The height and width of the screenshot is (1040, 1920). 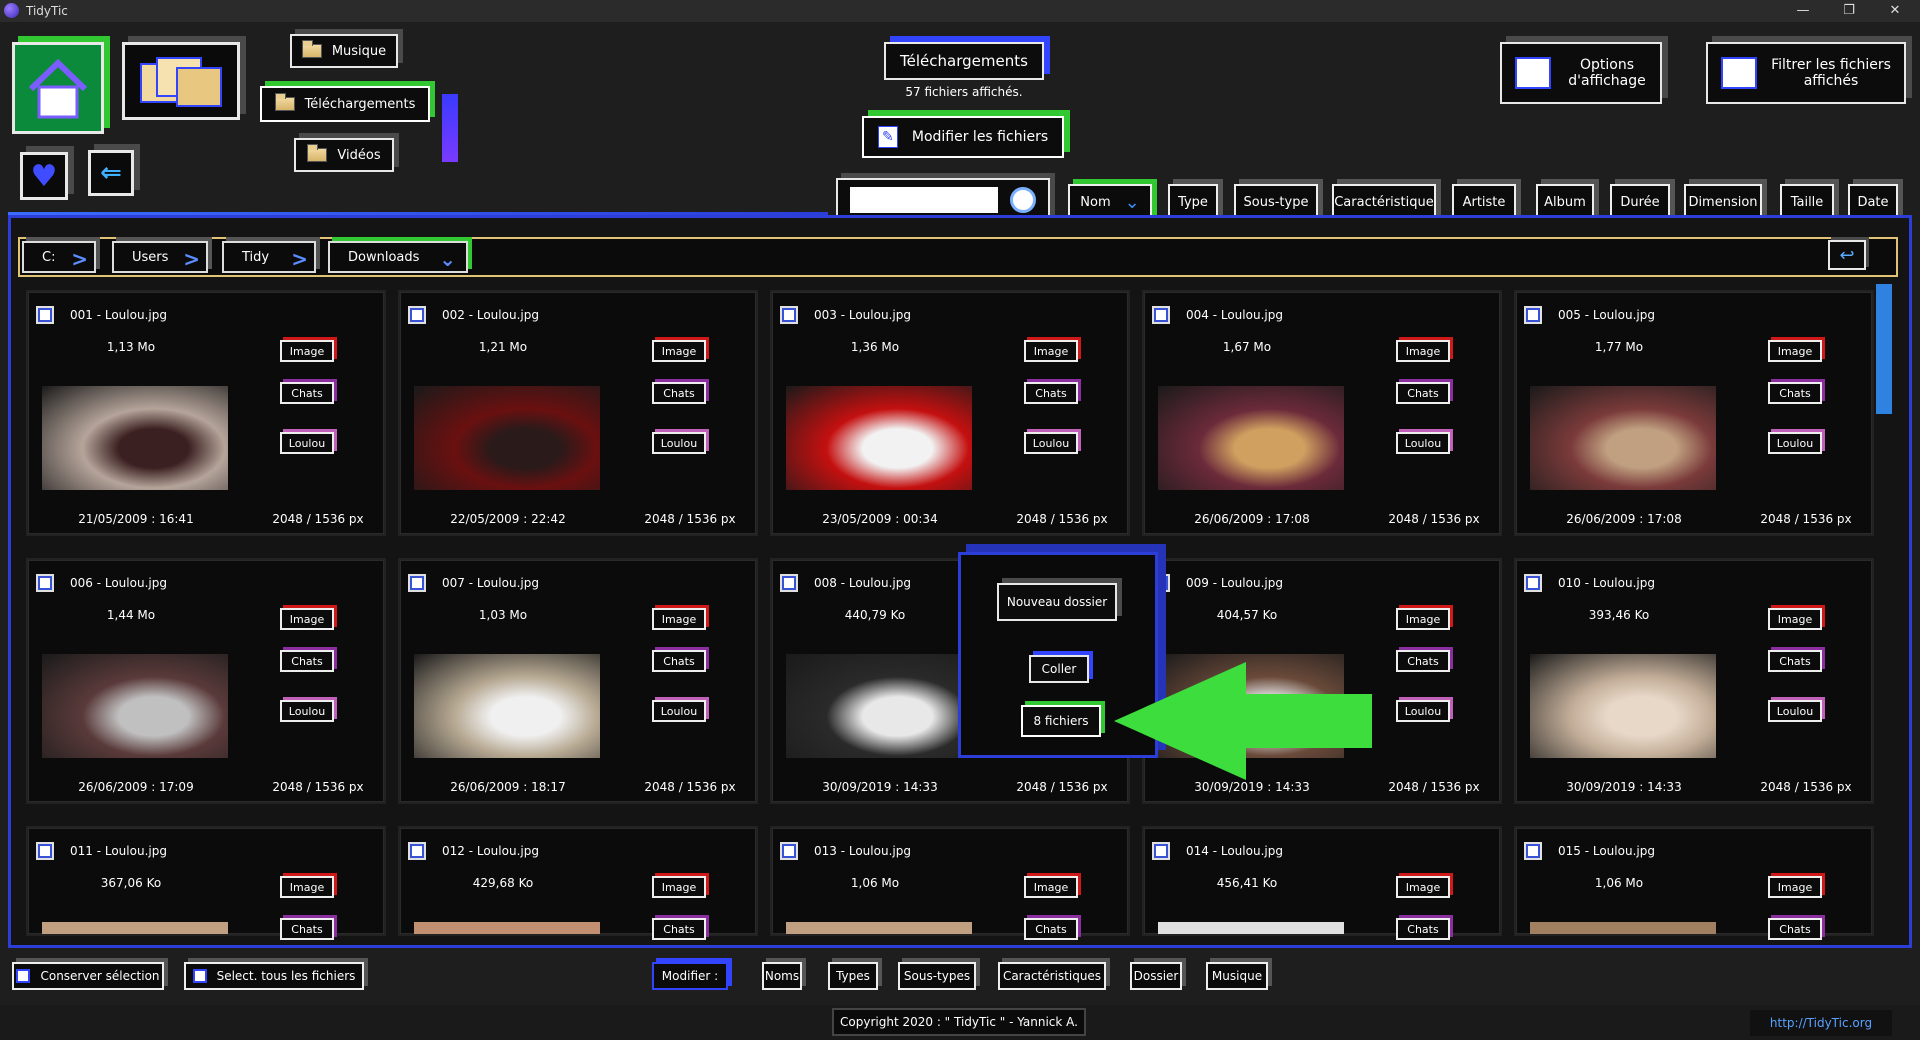 What do you see at coordinates (1061, 721) in the screenshot?
I see `files-count-button: 8 fichiers` at bounding box center [1061, 721].